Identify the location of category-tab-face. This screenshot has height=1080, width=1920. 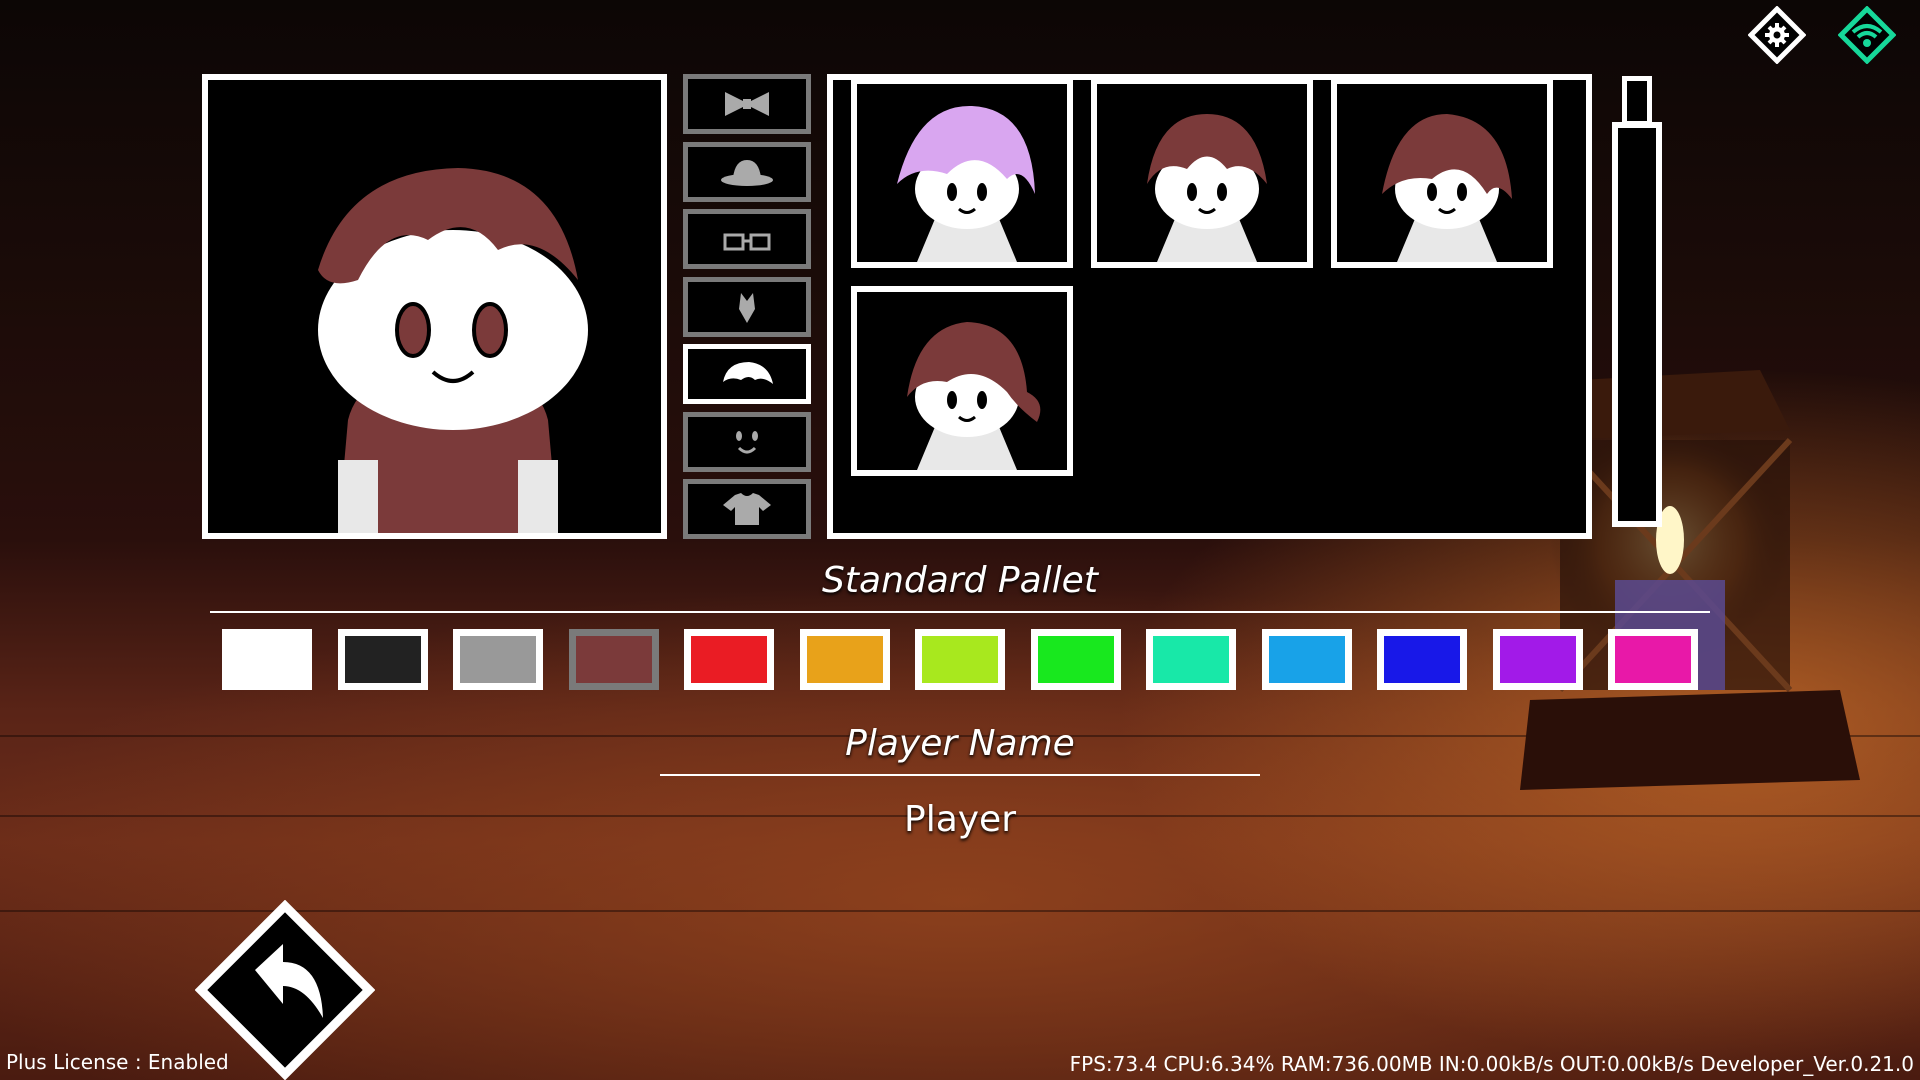
(747, 441).